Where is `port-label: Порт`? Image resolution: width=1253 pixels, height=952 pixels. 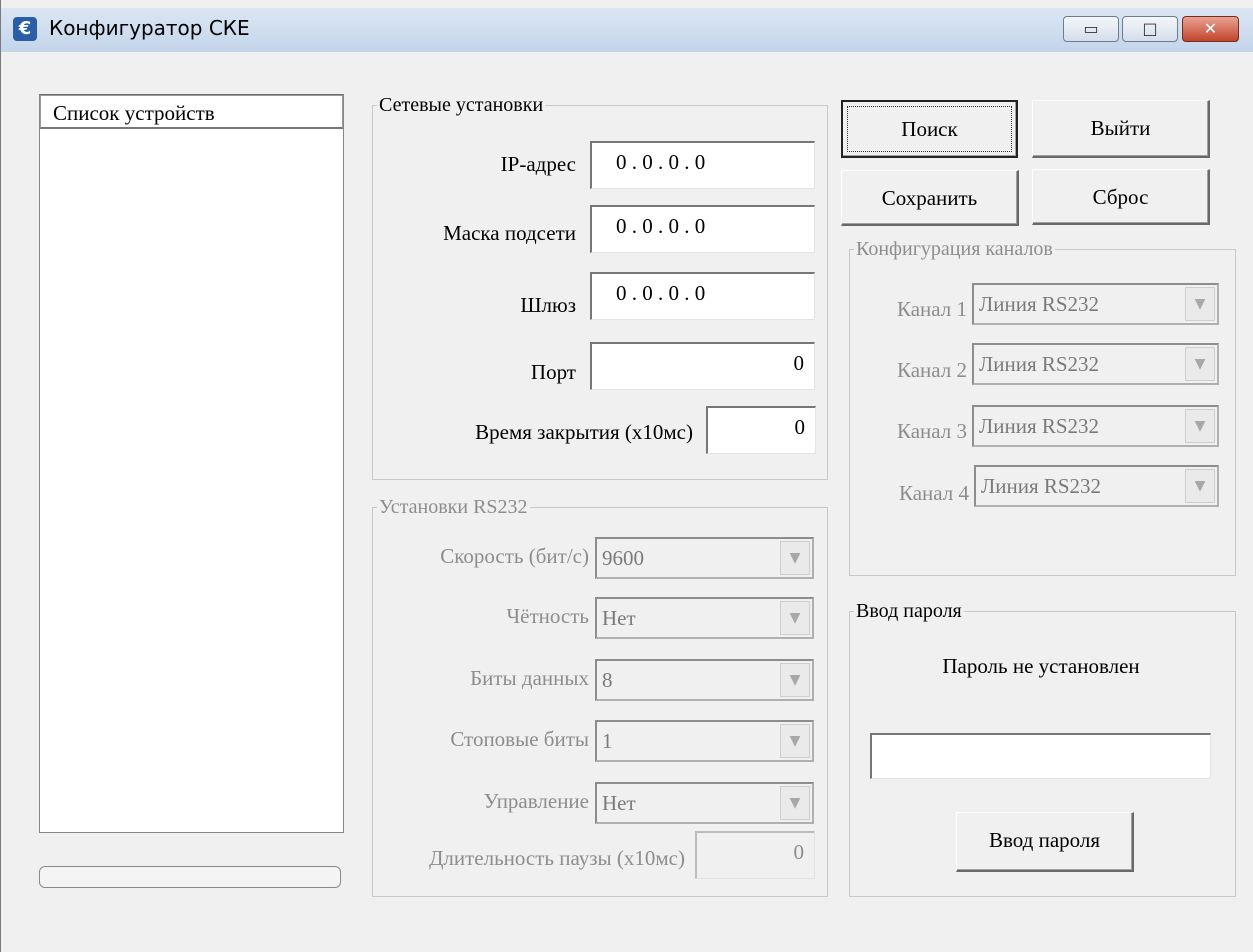
port-label: Порт is located at coordinates (553, 372).